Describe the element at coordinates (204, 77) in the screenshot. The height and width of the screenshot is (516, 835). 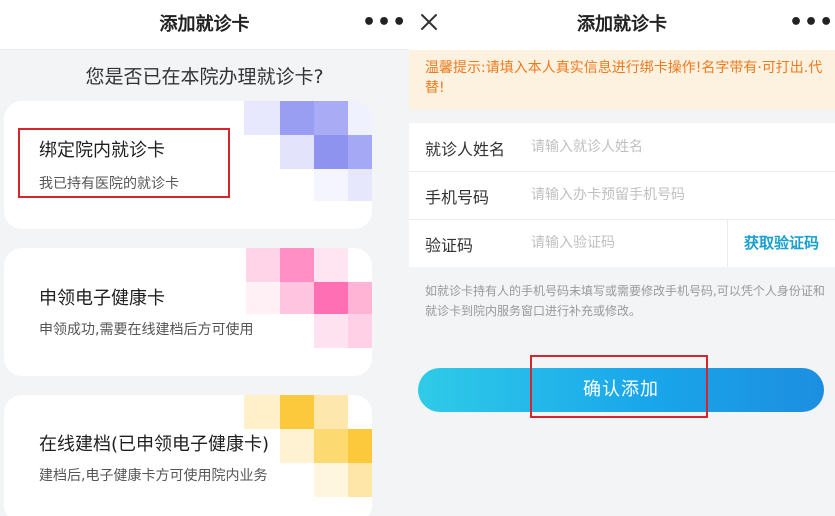
I see `question-heading: 您是否已在本院办理就诊卡?` at that location.